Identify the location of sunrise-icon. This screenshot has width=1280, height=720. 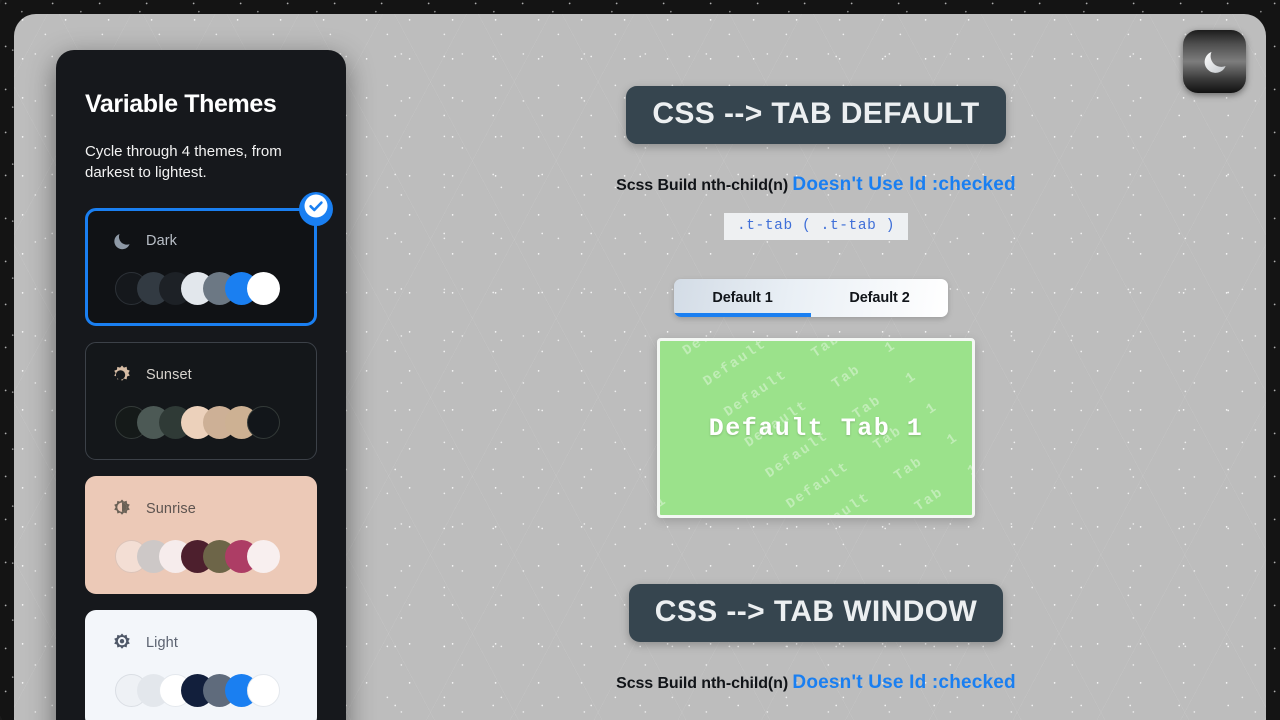
(122, 509).